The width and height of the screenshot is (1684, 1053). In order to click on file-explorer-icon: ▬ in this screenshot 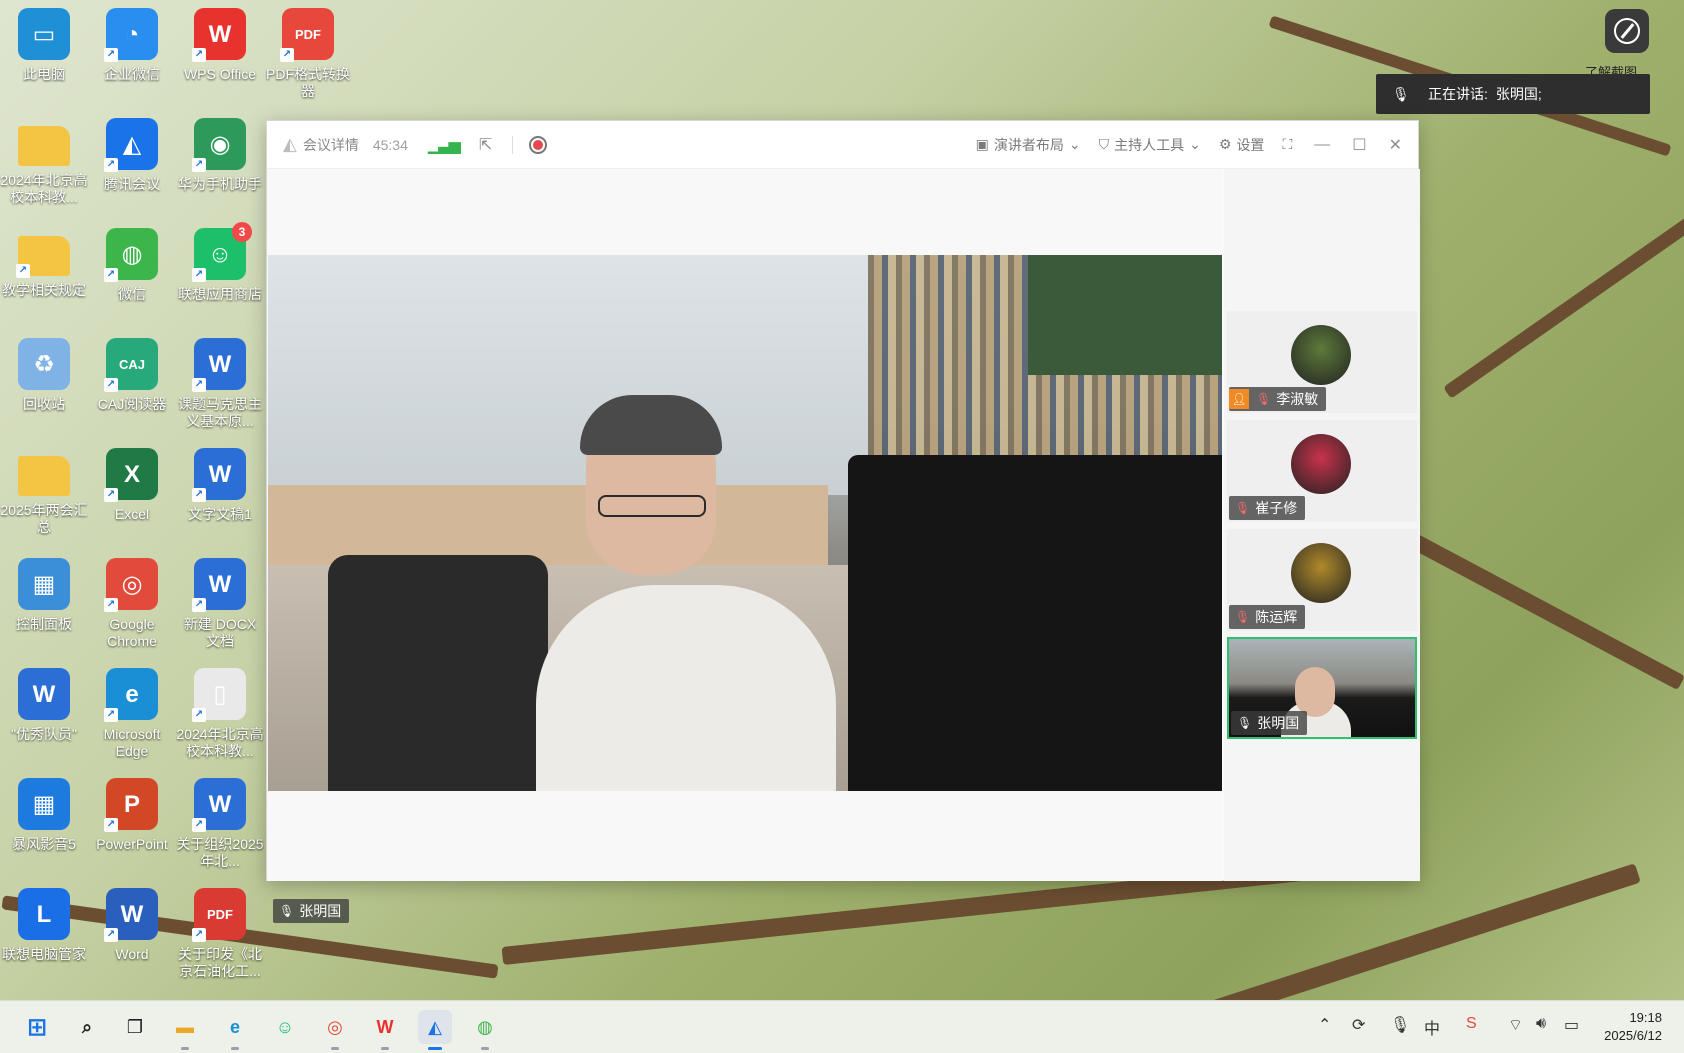, I will do `click(185, 1030)`.